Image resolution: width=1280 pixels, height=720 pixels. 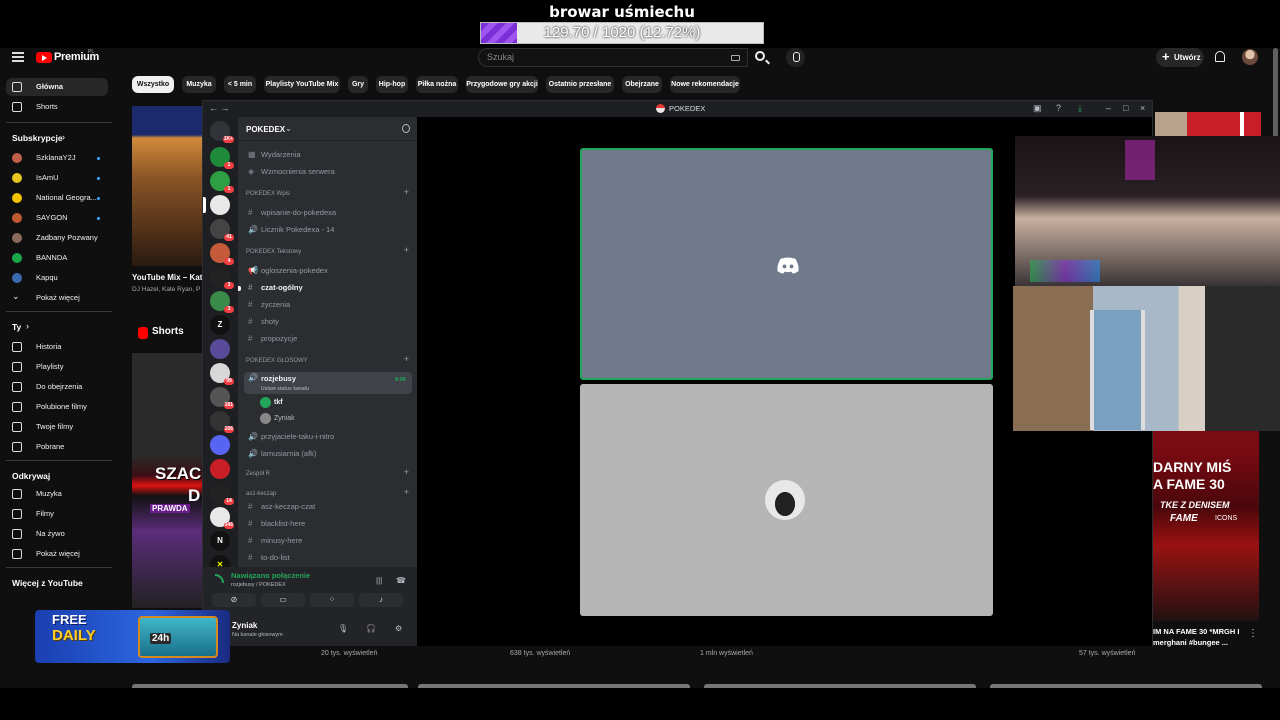 I want to click on close-icon: ×, so click(x=1142, y=108).